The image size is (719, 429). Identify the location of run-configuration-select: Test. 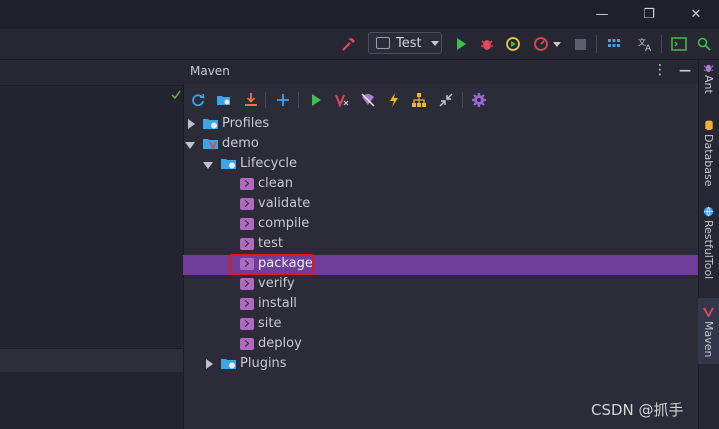
(405, 43).